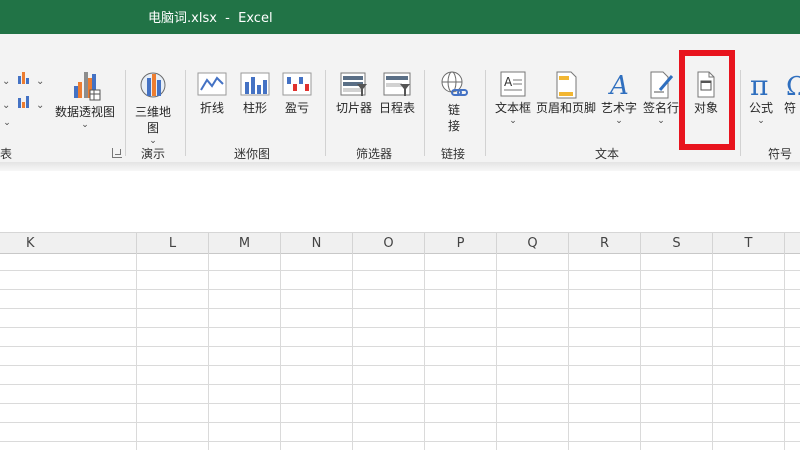 The height and width of the screenshot is (450, 800). Describe the element at coordinates (297, 96) in the screenshot. I see `sparkline-winloss-button: 盈亏` at that location.